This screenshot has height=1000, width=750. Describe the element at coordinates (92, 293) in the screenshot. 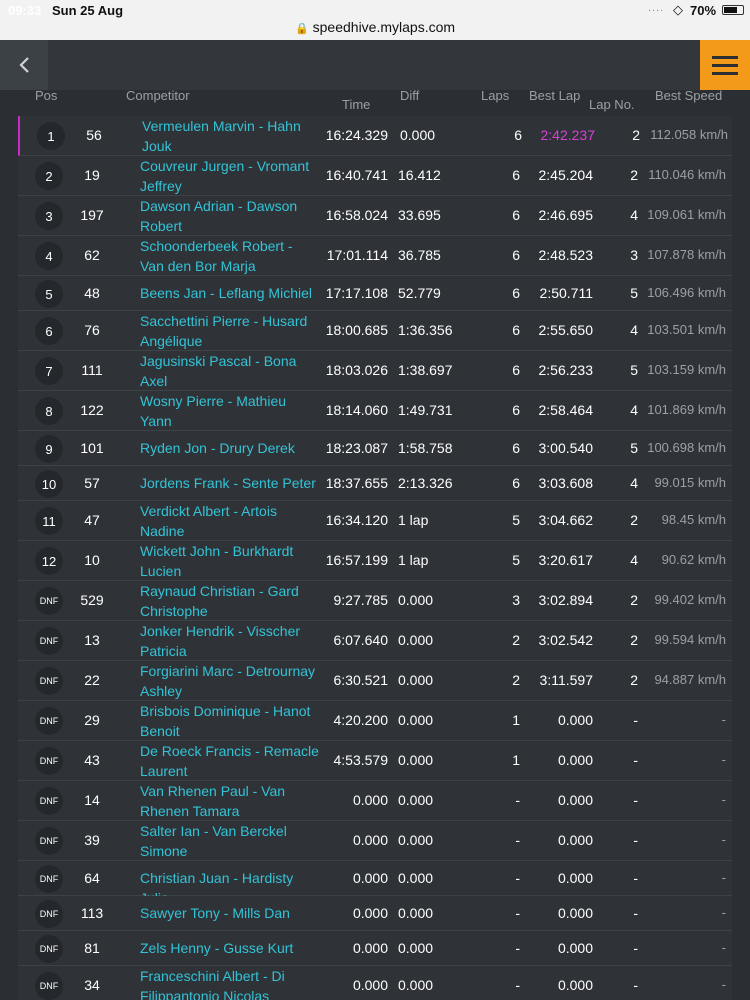

I see `car-number: 48` at that location.